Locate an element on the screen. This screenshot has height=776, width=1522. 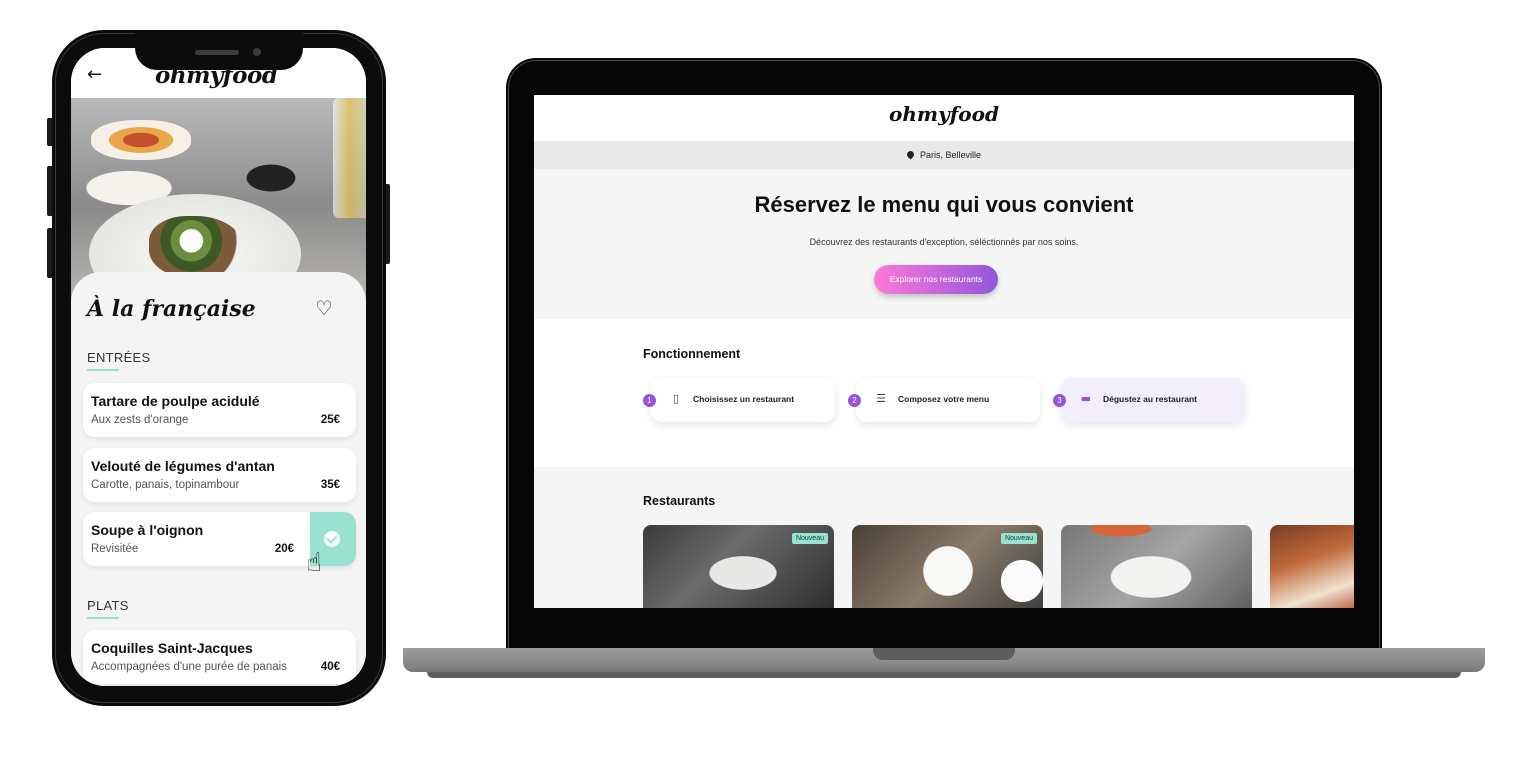
menu-item-name: Velouté de légumes d'antan is located at coordinates (183, 466).